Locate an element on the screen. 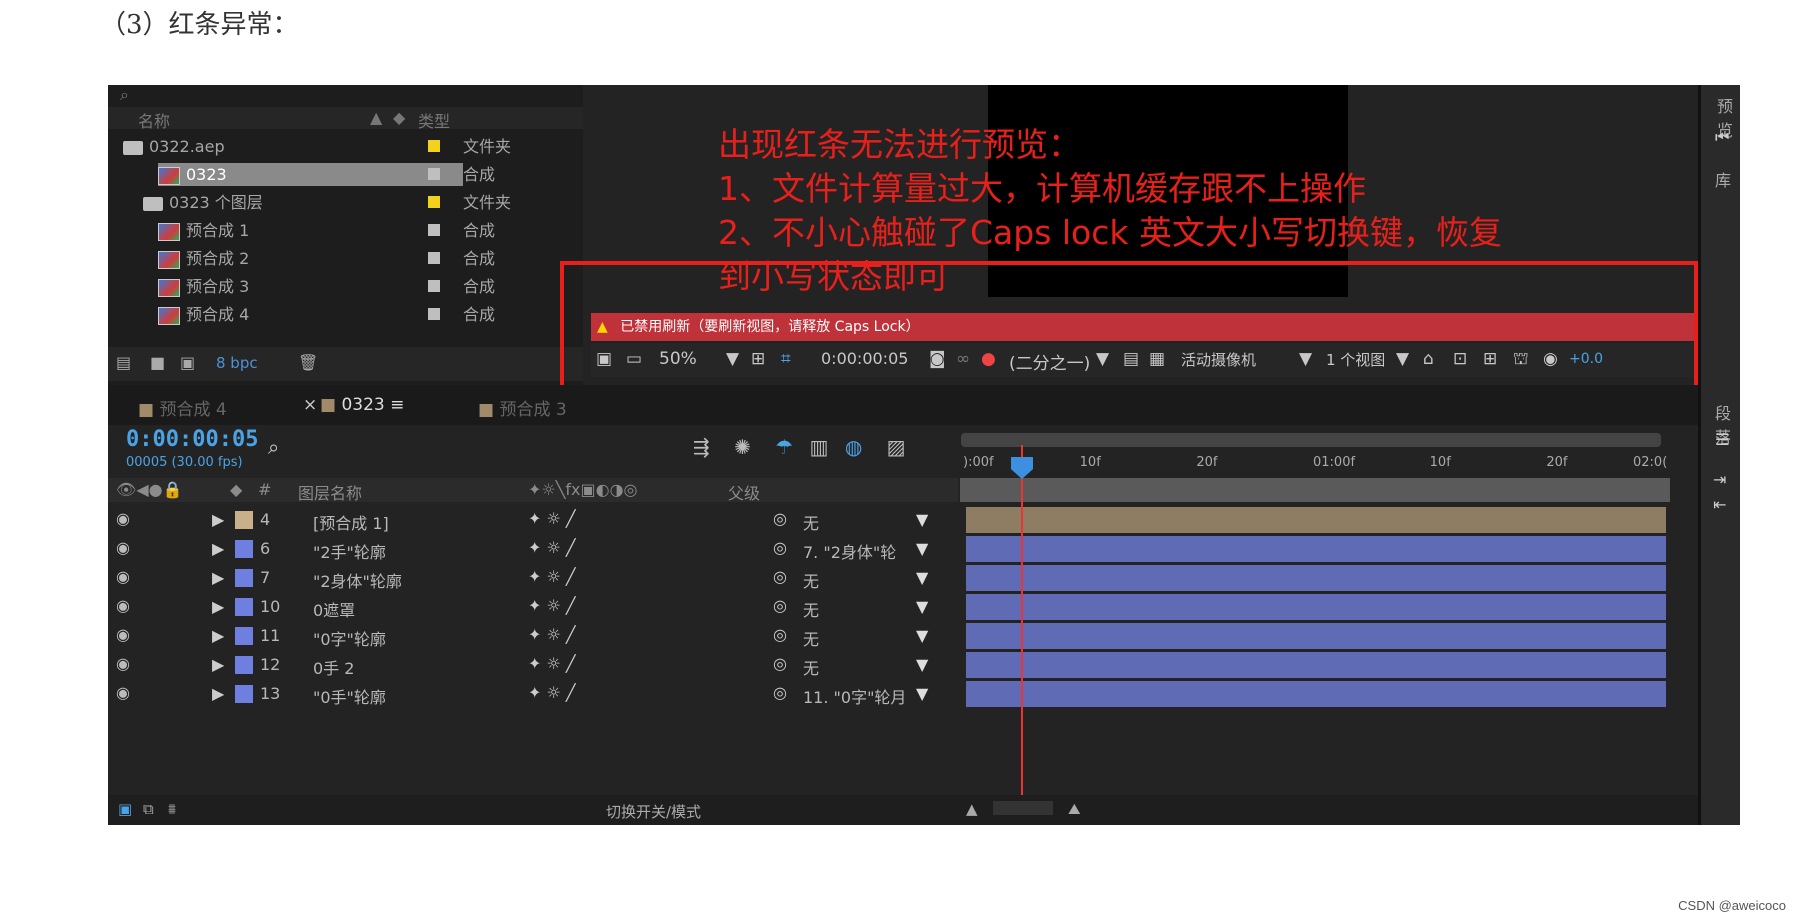  outdent-icon: ⇤ is located at coordinates (1719, 504).